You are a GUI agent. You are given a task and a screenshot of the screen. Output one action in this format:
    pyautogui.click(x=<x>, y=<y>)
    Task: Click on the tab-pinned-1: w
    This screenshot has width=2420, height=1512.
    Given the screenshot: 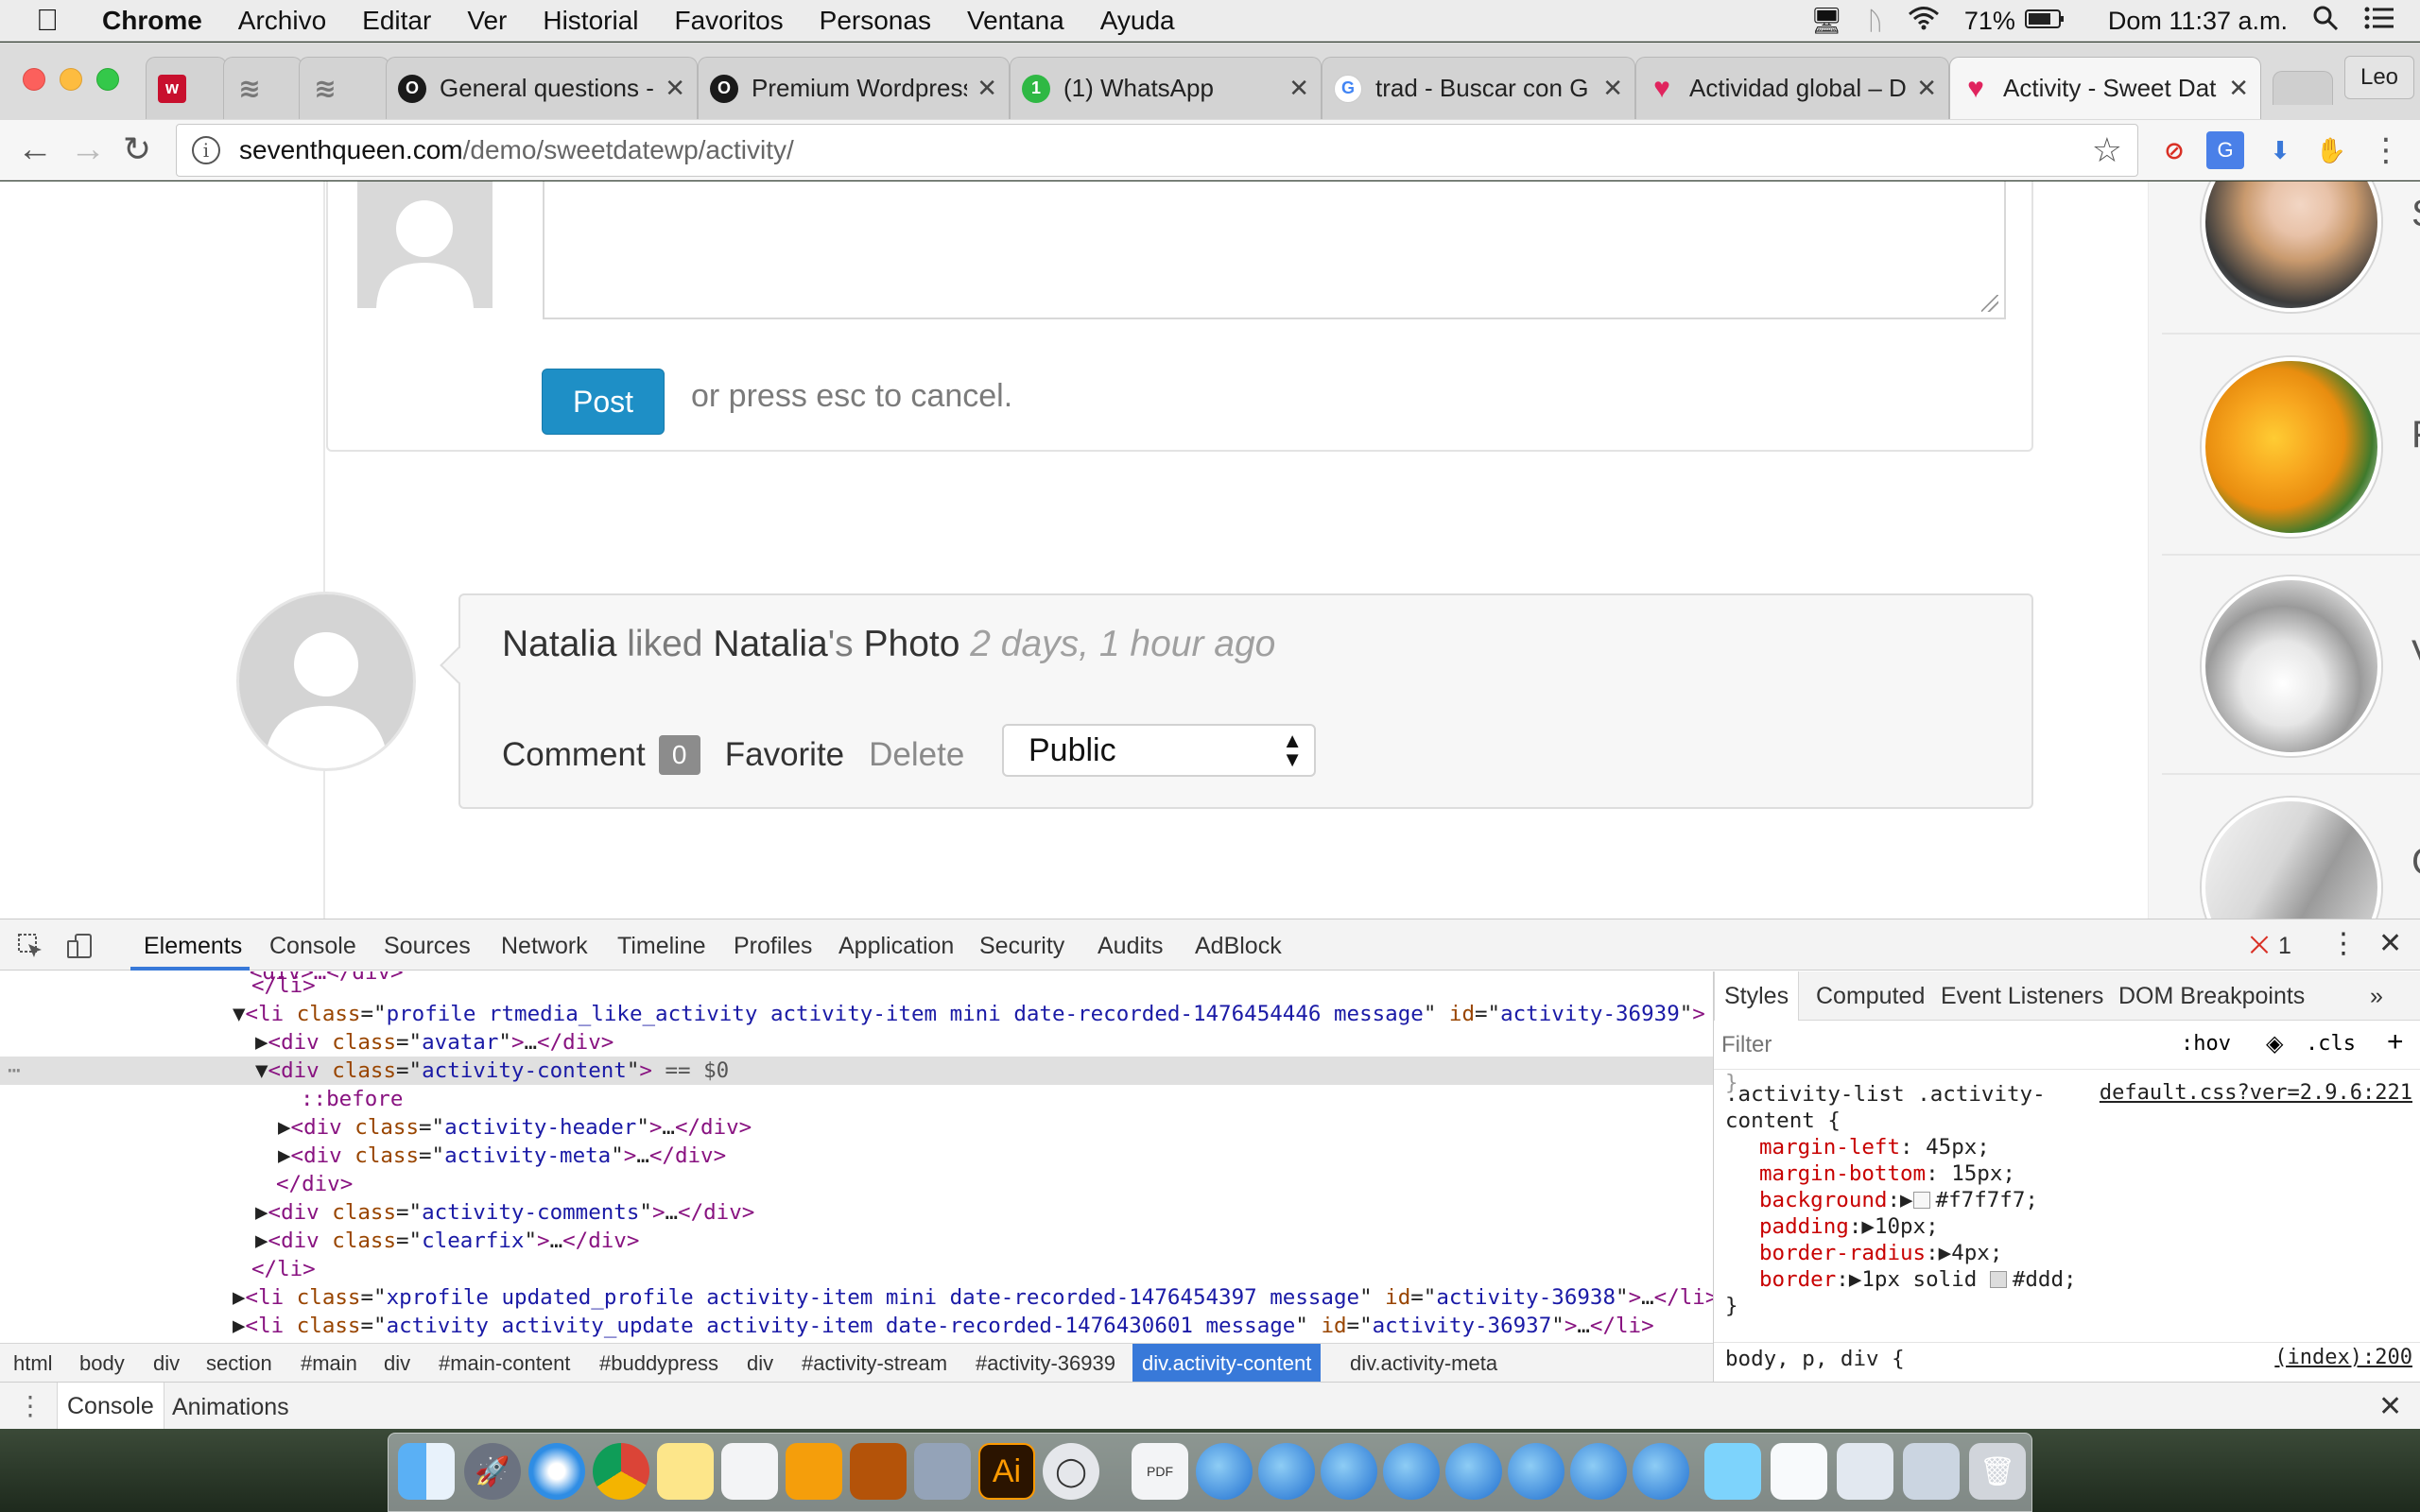 What is the action you would take?
    pyautogui.click(x=186, y=88)
    